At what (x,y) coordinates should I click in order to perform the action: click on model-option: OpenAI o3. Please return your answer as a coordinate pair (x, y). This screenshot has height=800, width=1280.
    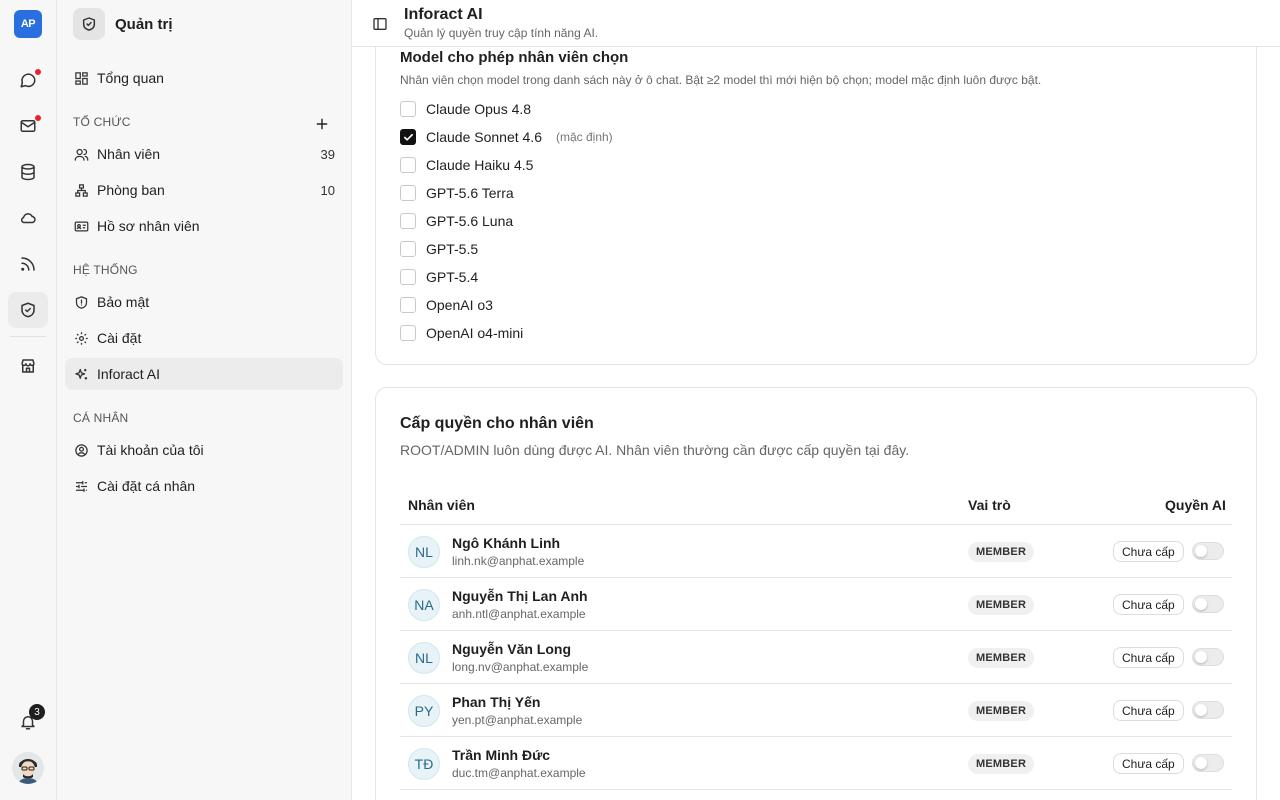
    Looking at the image, I should click on (446, 305).